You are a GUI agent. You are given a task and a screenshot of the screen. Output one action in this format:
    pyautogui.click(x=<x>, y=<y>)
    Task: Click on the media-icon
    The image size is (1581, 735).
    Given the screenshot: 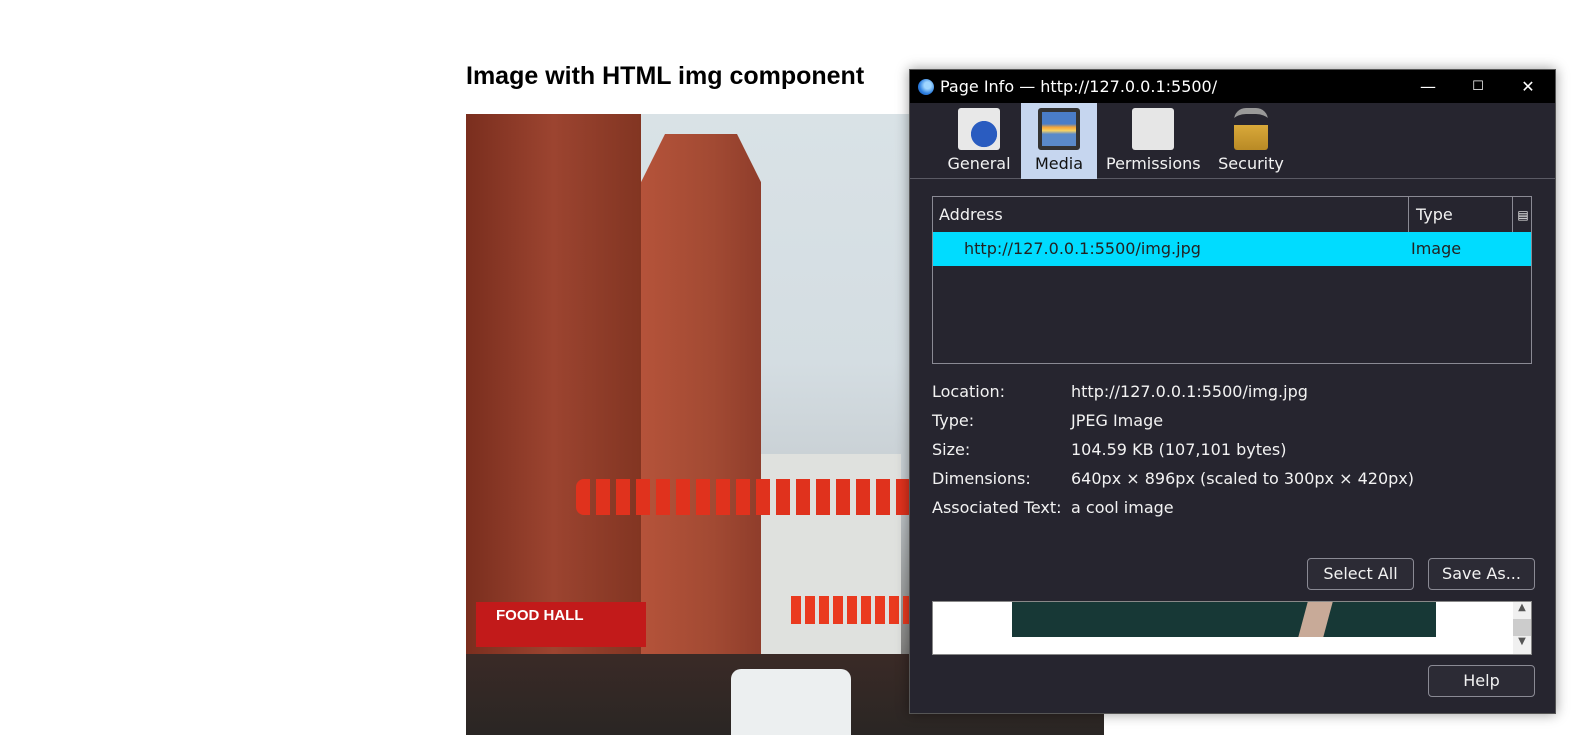 What is the action you would take?
    pyautogui.click(x=1059, y=129)
    